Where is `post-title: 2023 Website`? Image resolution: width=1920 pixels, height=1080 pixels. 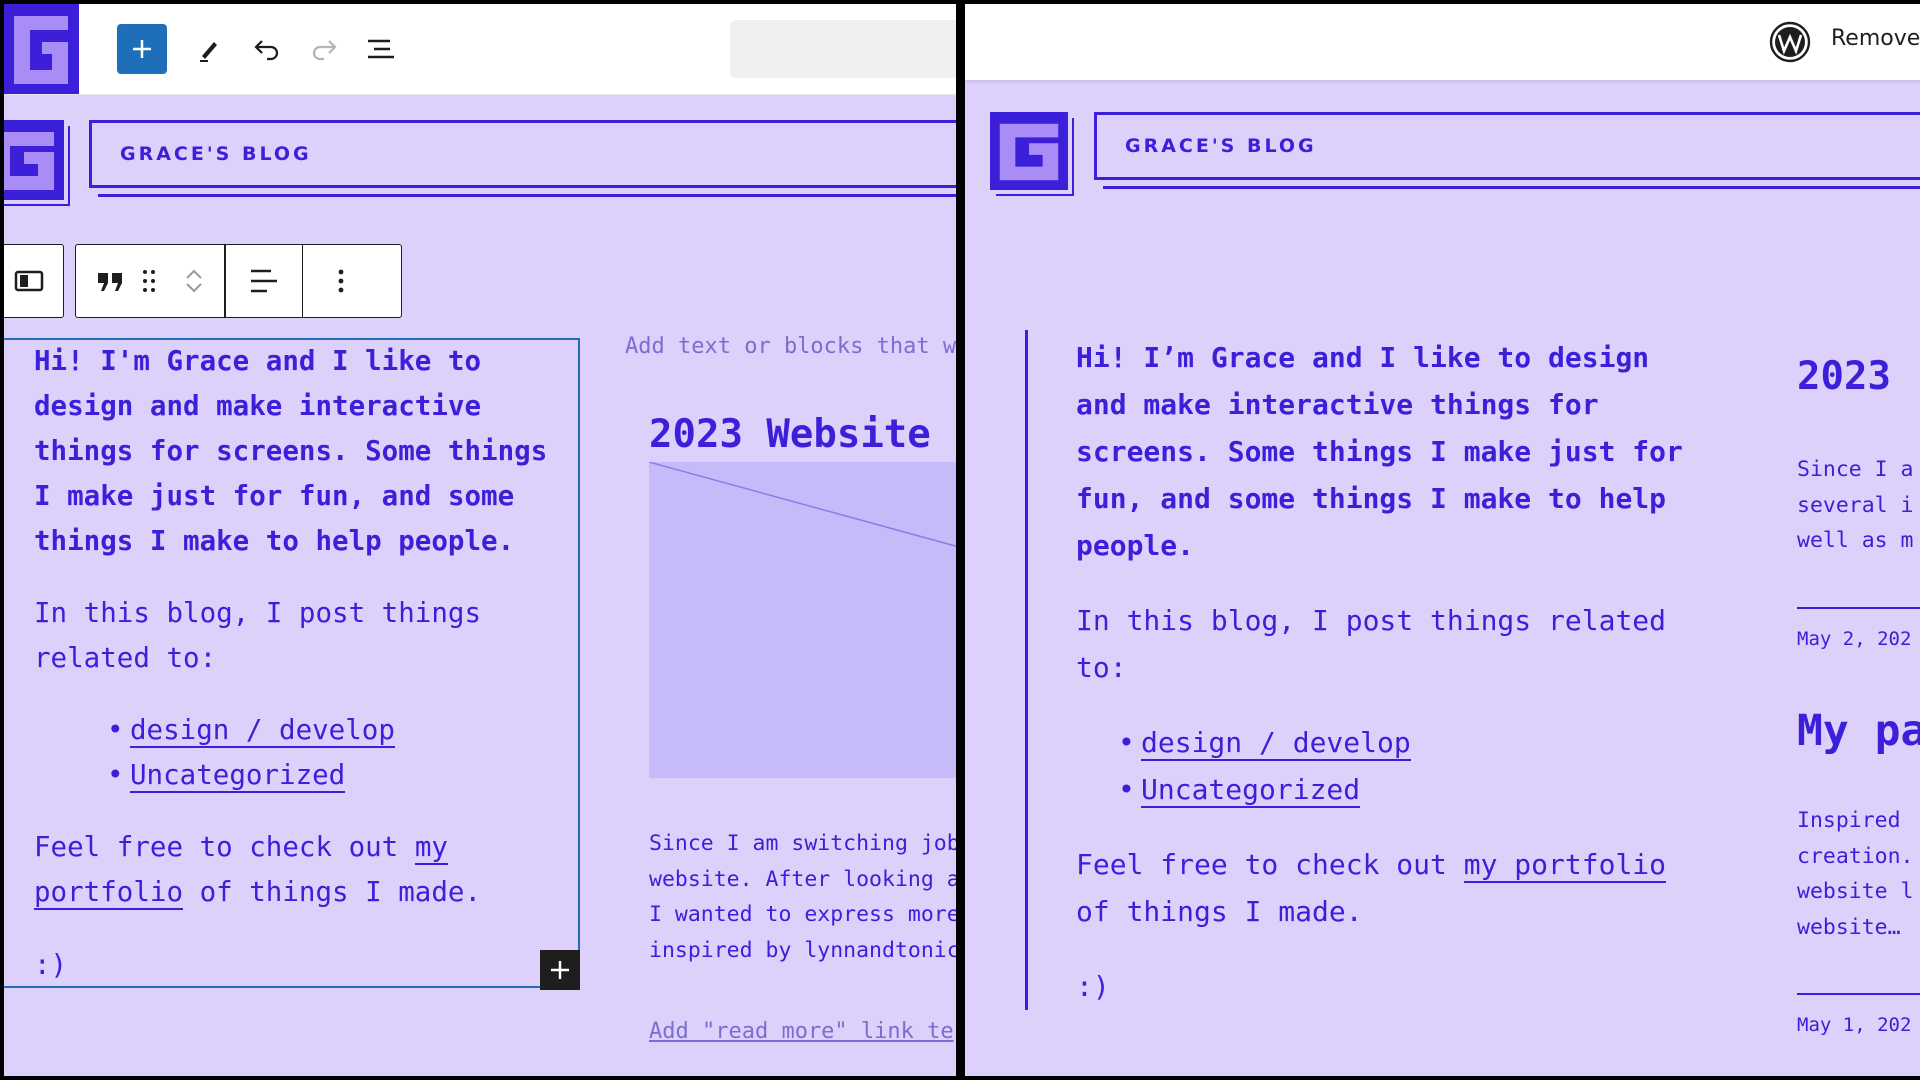 post-title: 2023 Website is located at coordinates (790, 434).